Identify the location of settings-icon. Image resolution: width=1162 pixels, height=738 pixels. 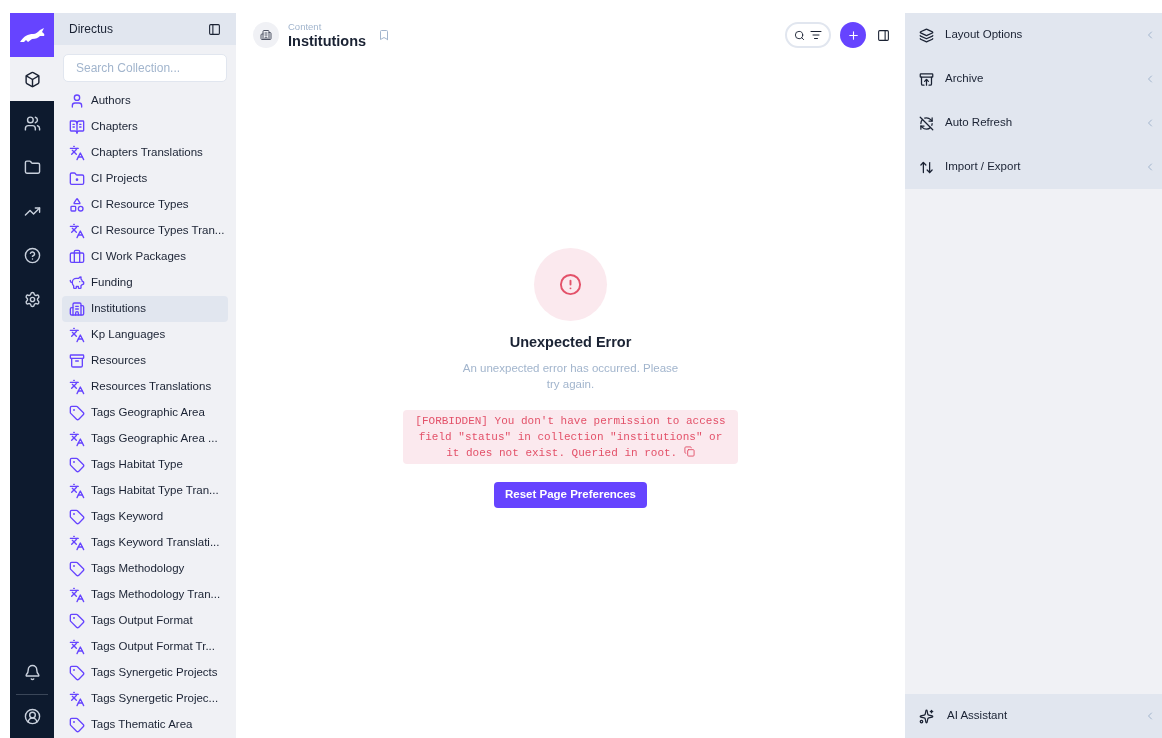
(32, 299).